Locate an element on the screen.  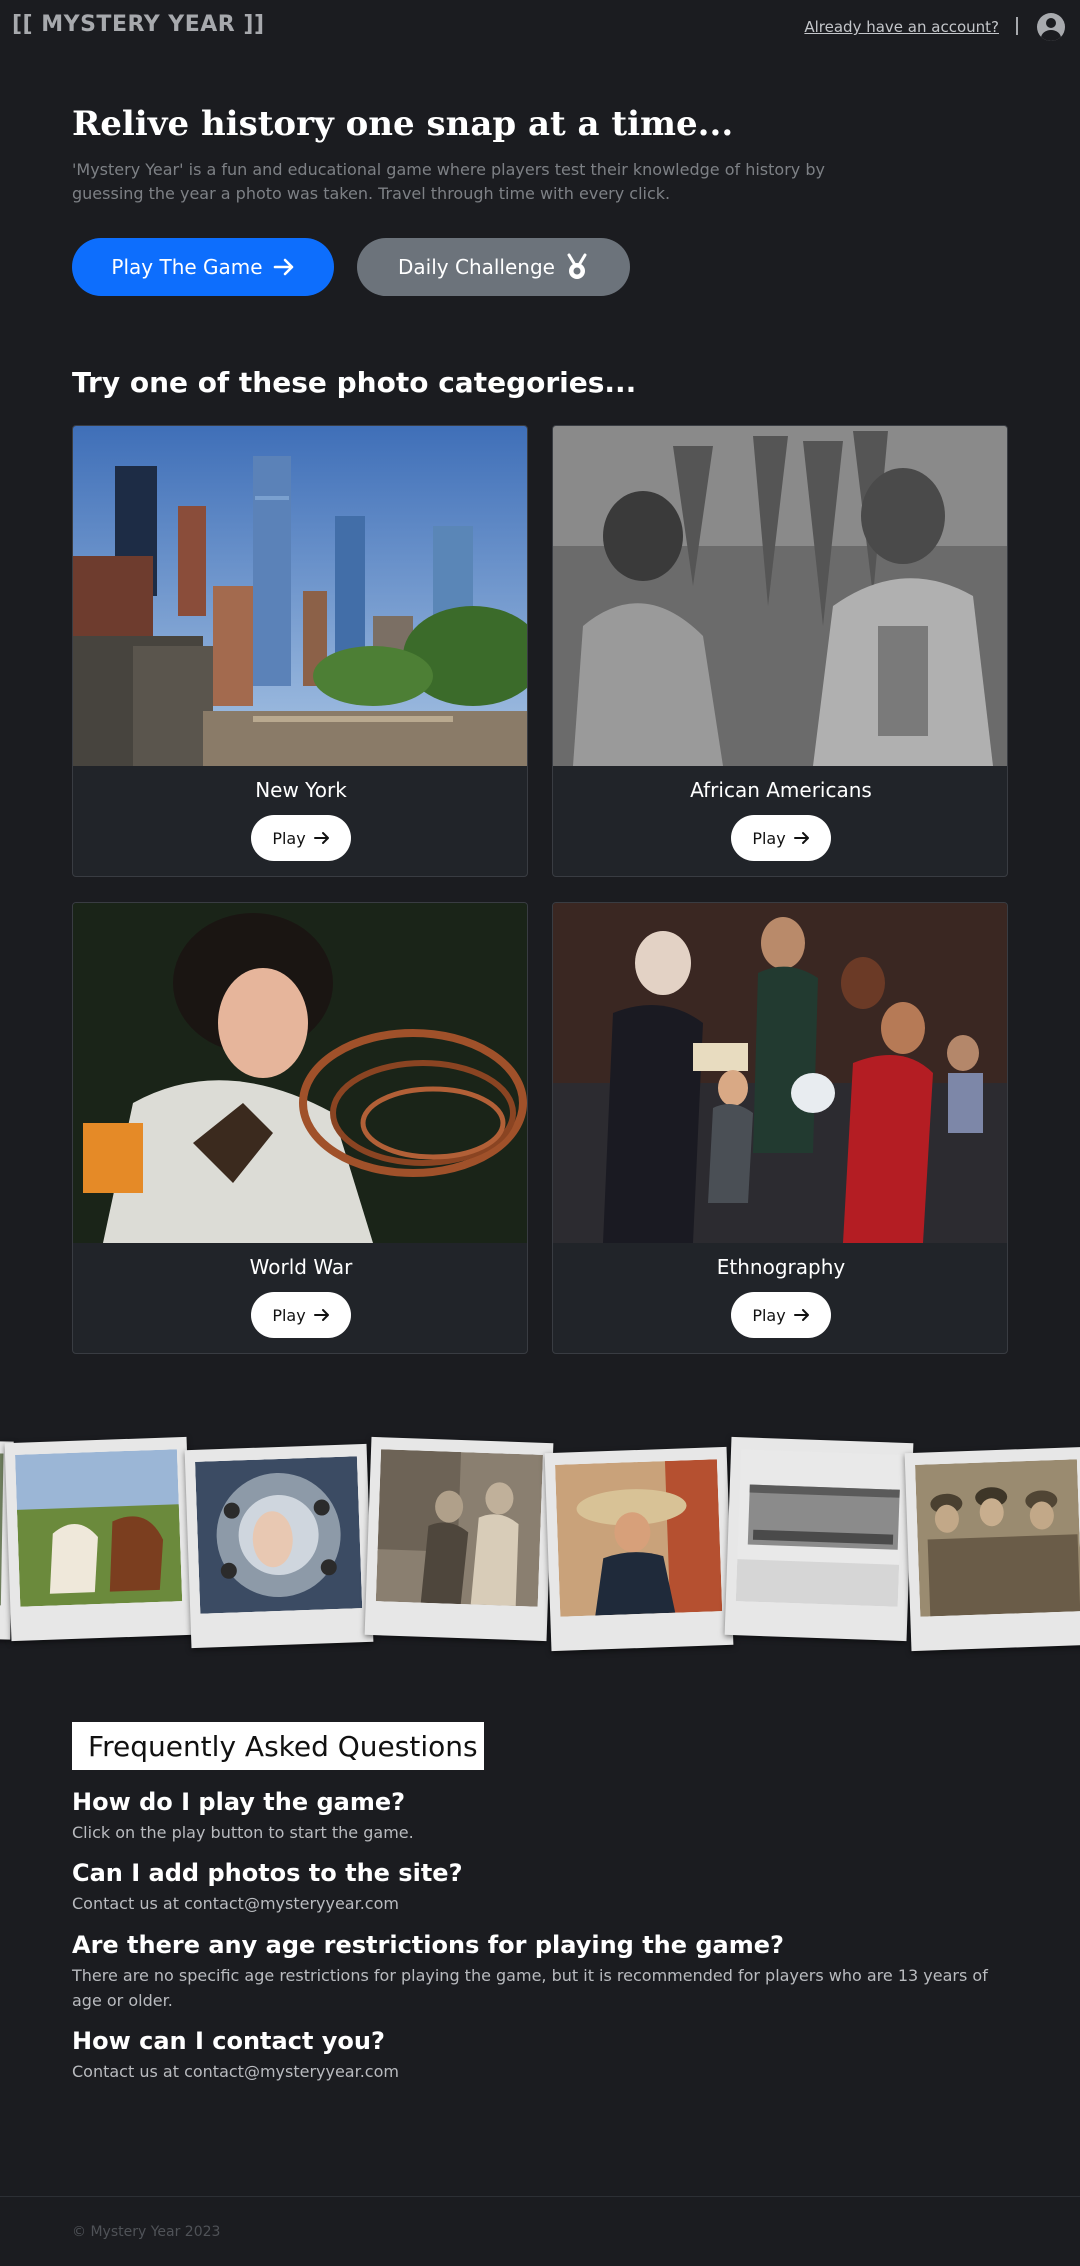
header-divider is located at coordinates (1017, 26).